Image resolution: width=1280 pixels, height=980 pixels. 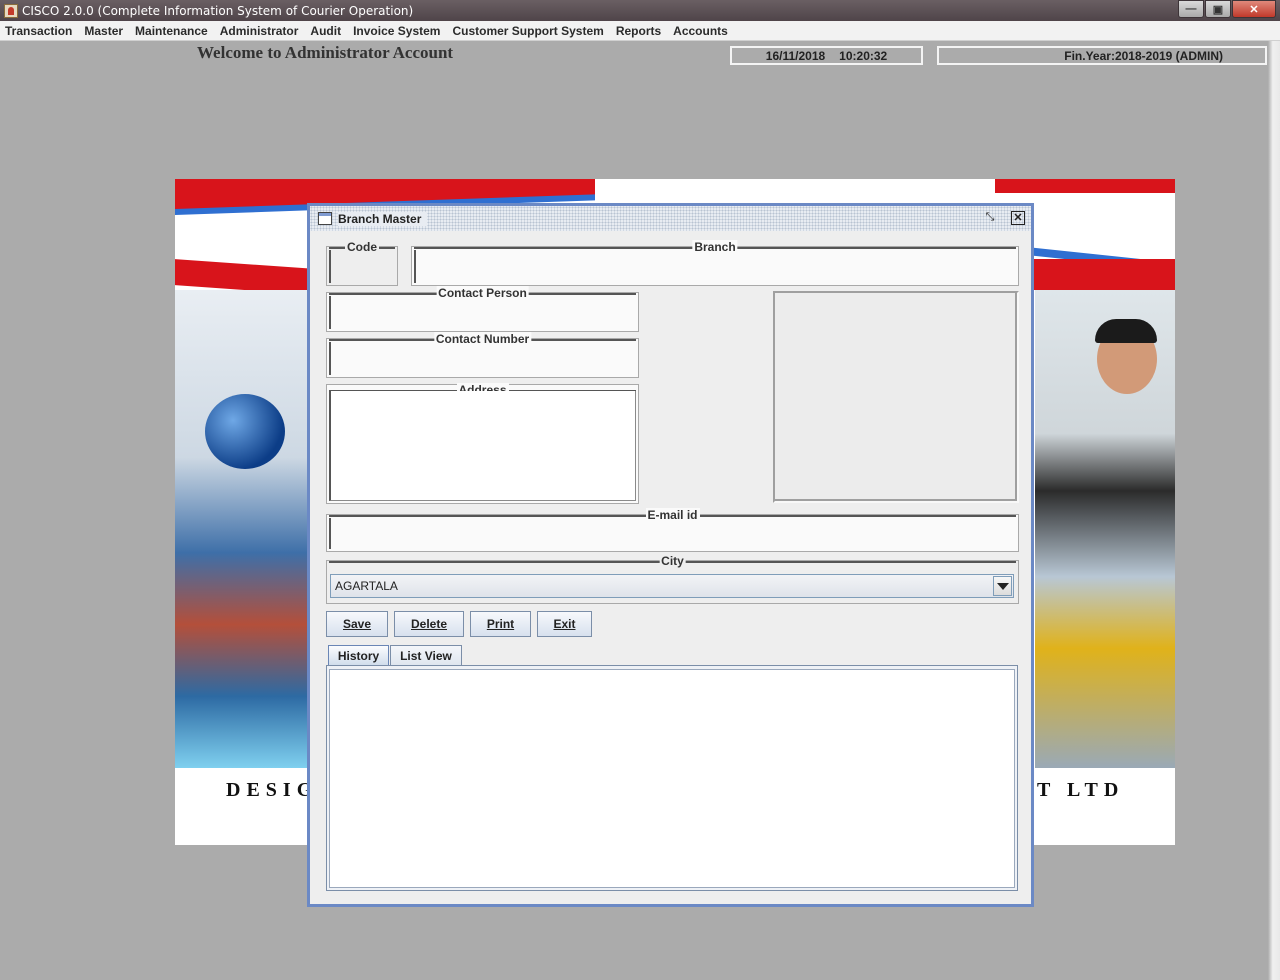 What do you see at coordinates (1143, 55) in the screenshot?
I see `fin-year-text: Fin.Year:2018-2019 (ADMIN)` at bounding box center [1143, 55].